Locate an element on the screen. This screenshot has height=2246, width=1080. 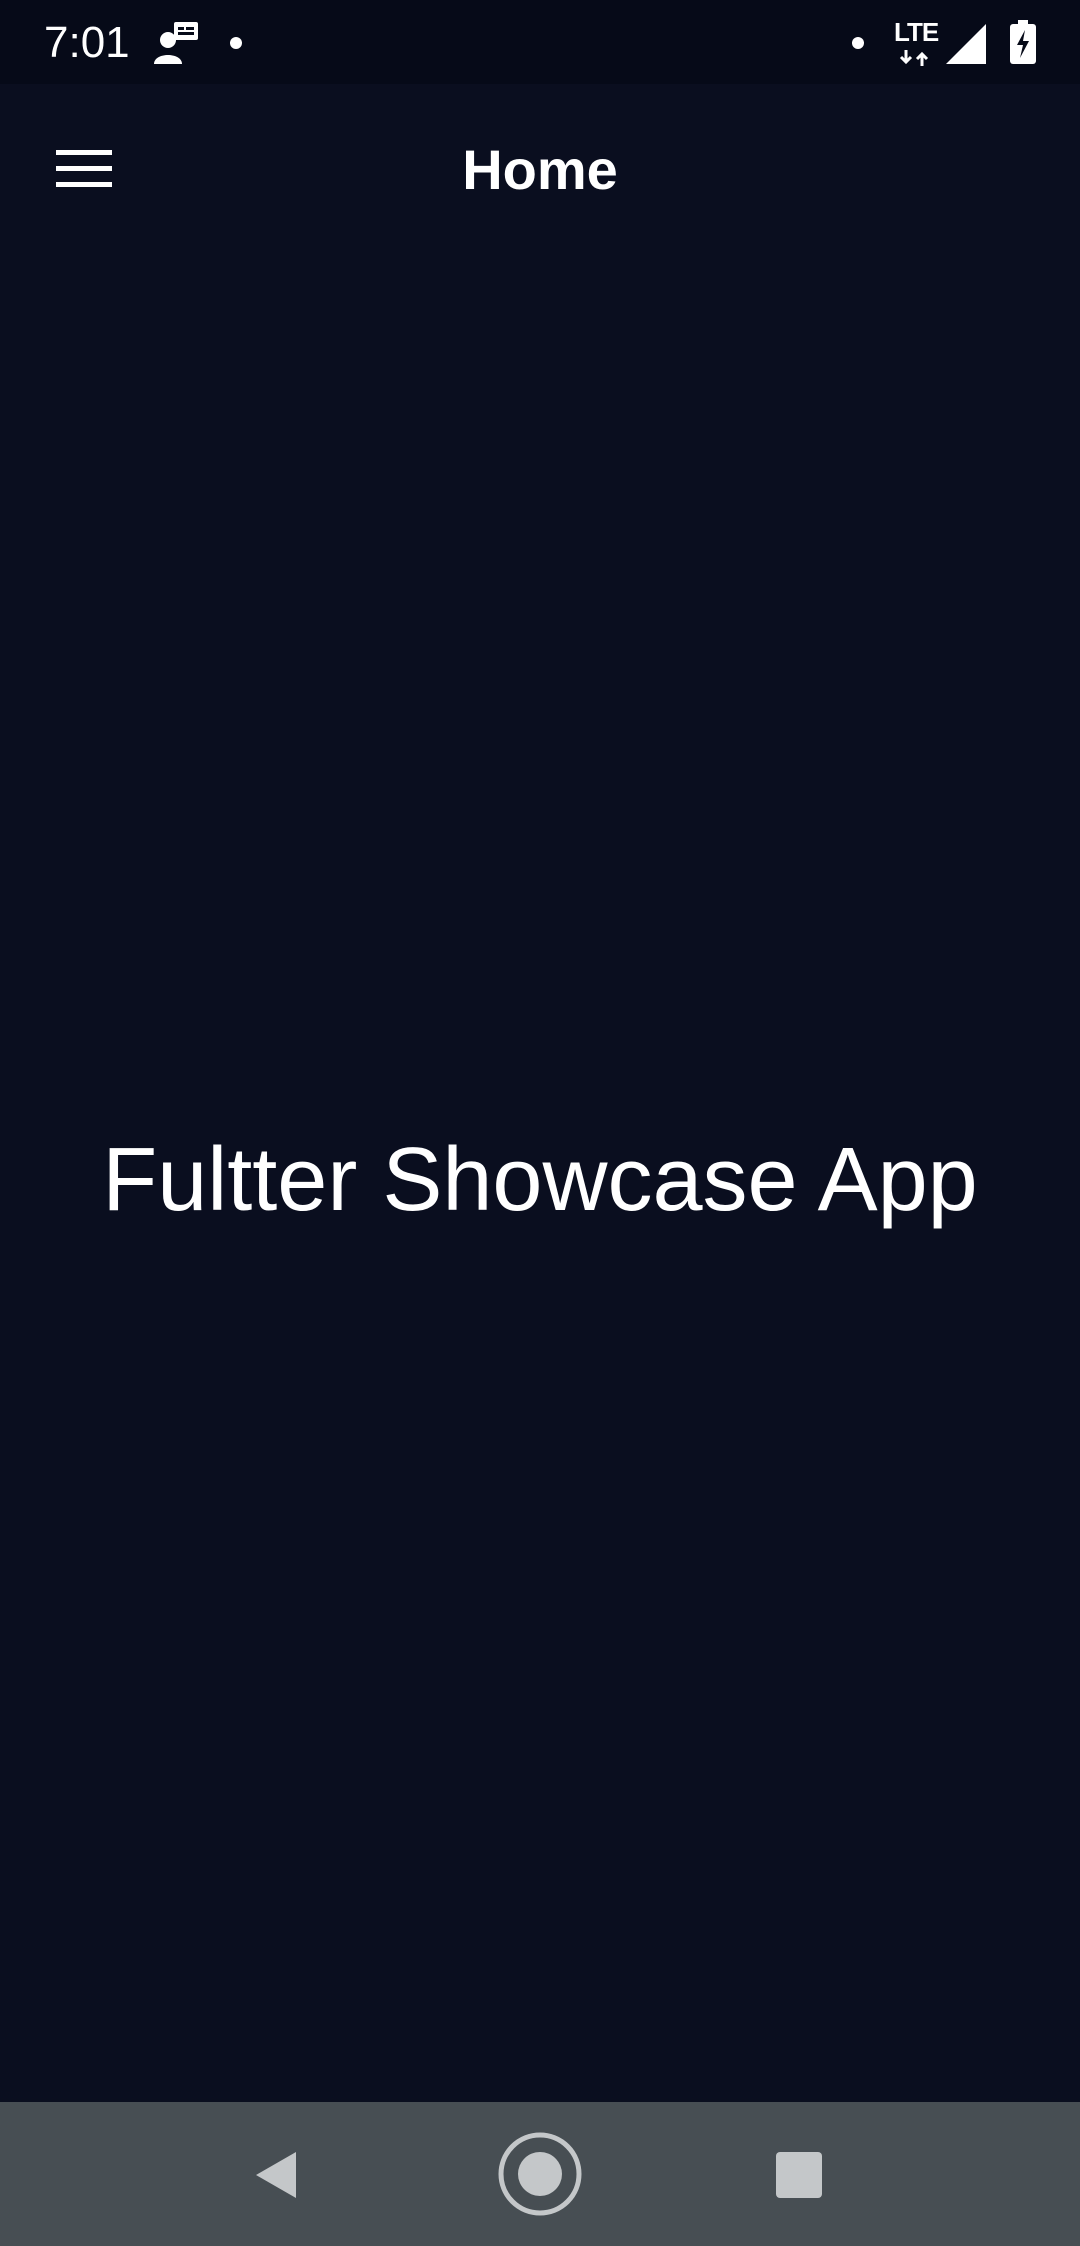
status-time: 7:01 is located at coordinates (87, 42).